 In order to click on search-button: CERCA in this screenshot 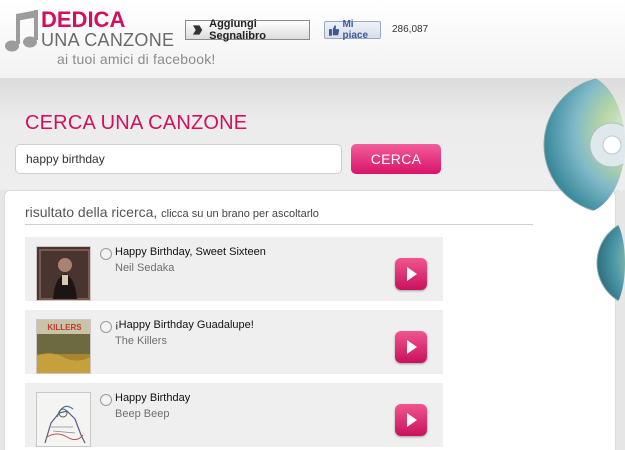, I will do `click(396, 159)`.